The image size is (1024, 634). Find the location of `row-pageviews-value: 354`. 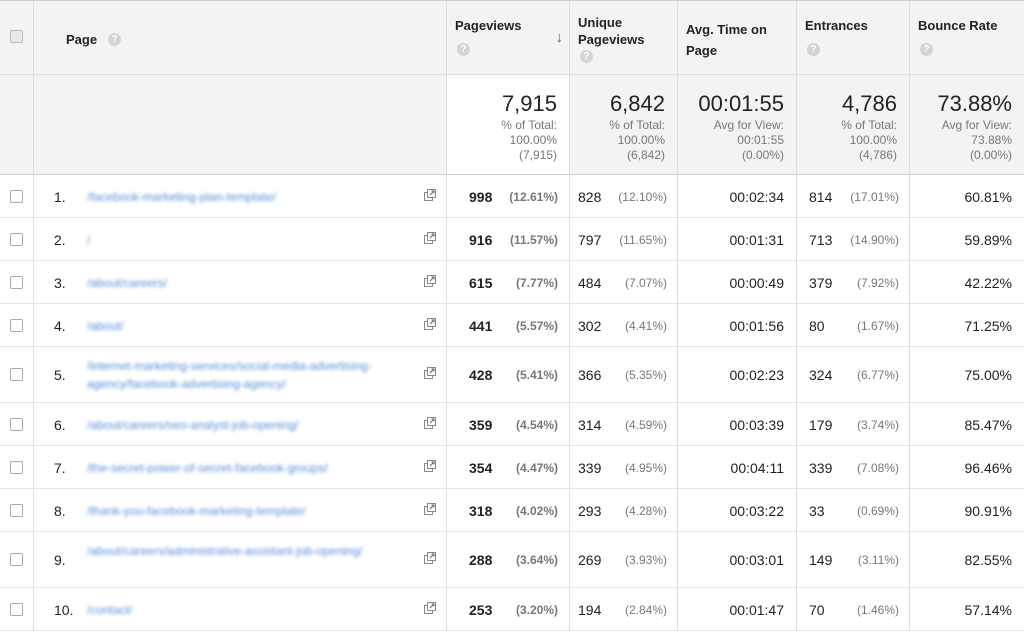

row-pageviews-value: 354 is located at coordinates (481, 468).